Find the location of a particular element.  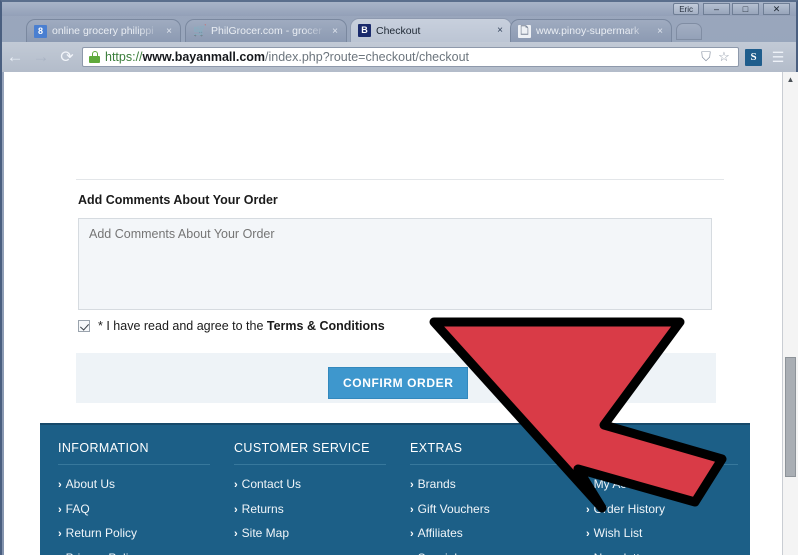

footer-link-site-map: › Site Map is located at coordinates (322, 534).